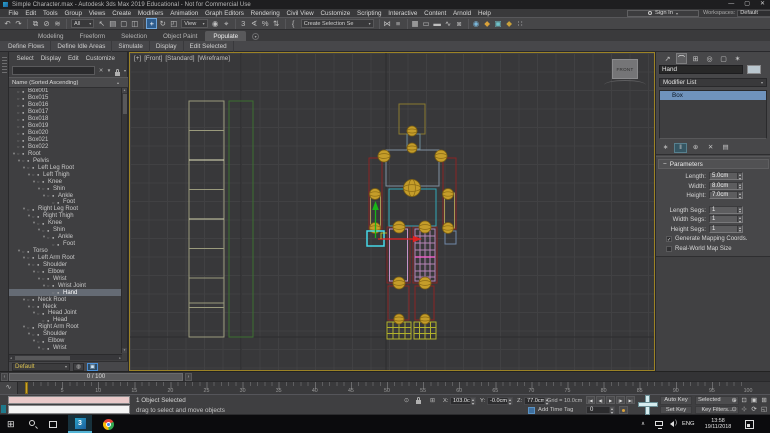 This screenshot has height=433, width=770. I want to click on network-icon, so click(659, 425).